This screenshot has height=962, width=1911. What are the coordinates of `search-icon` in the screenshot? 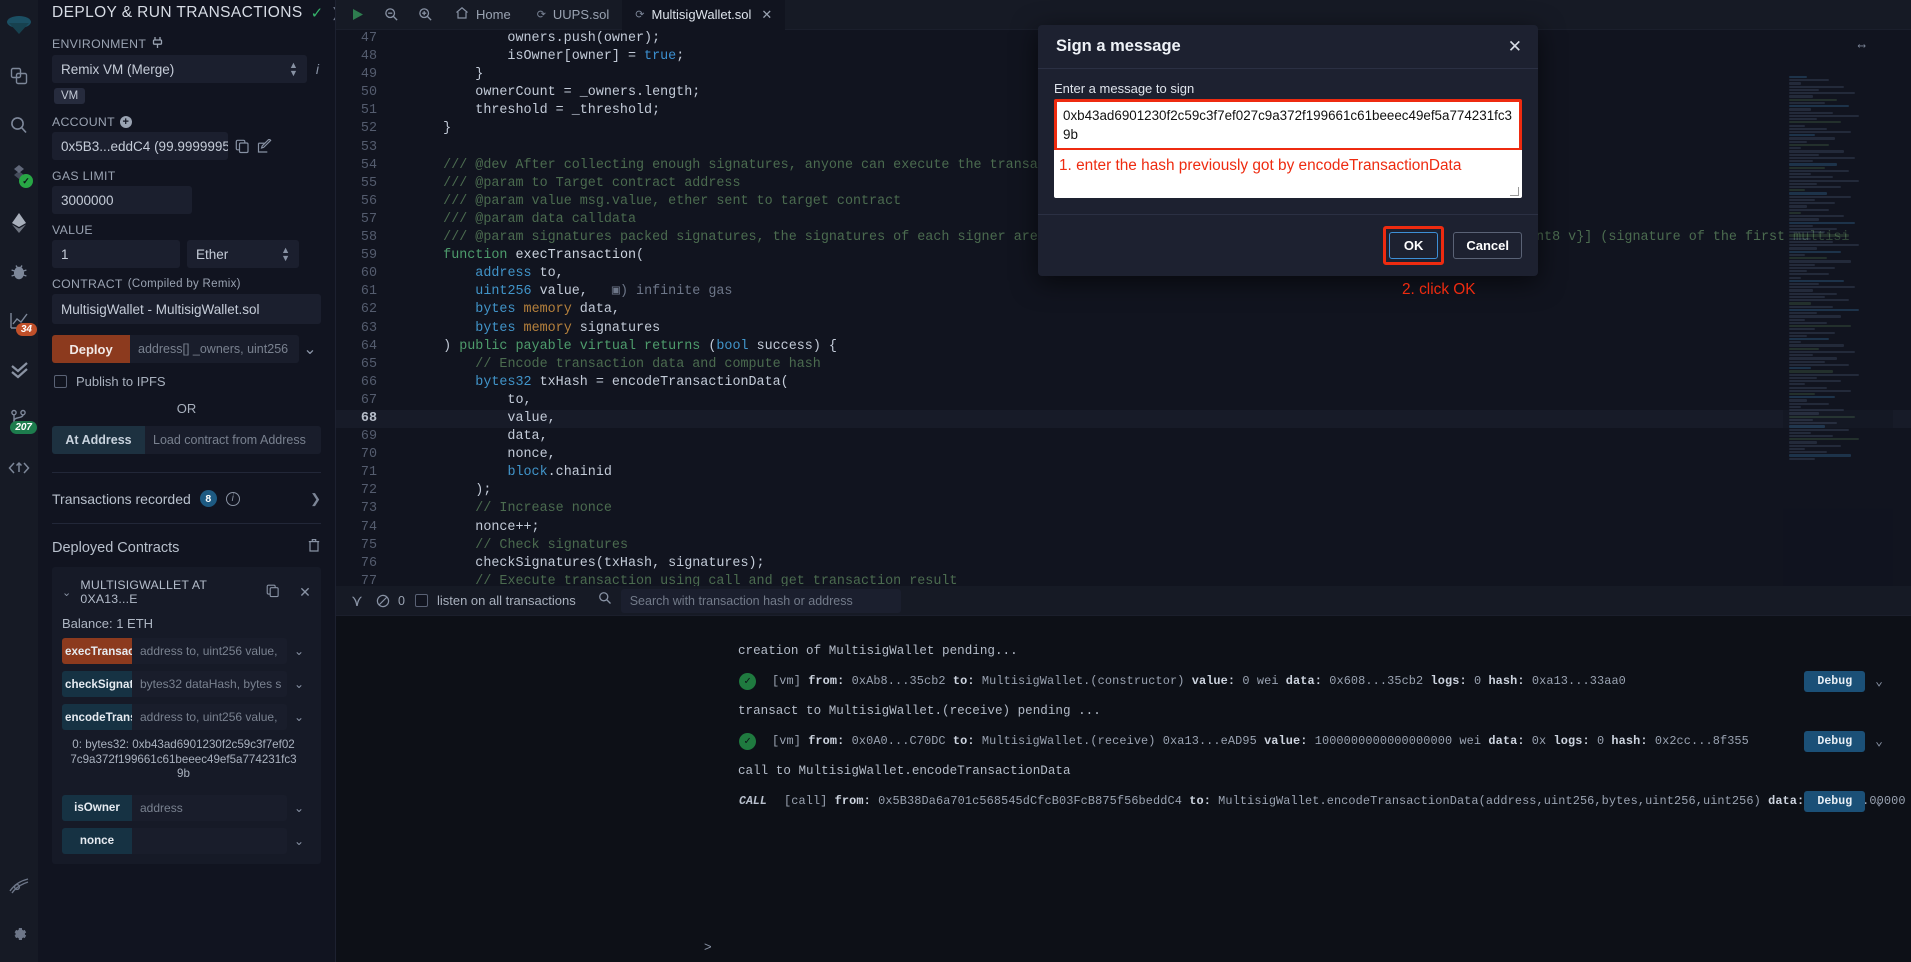 It's located at (19, 124).